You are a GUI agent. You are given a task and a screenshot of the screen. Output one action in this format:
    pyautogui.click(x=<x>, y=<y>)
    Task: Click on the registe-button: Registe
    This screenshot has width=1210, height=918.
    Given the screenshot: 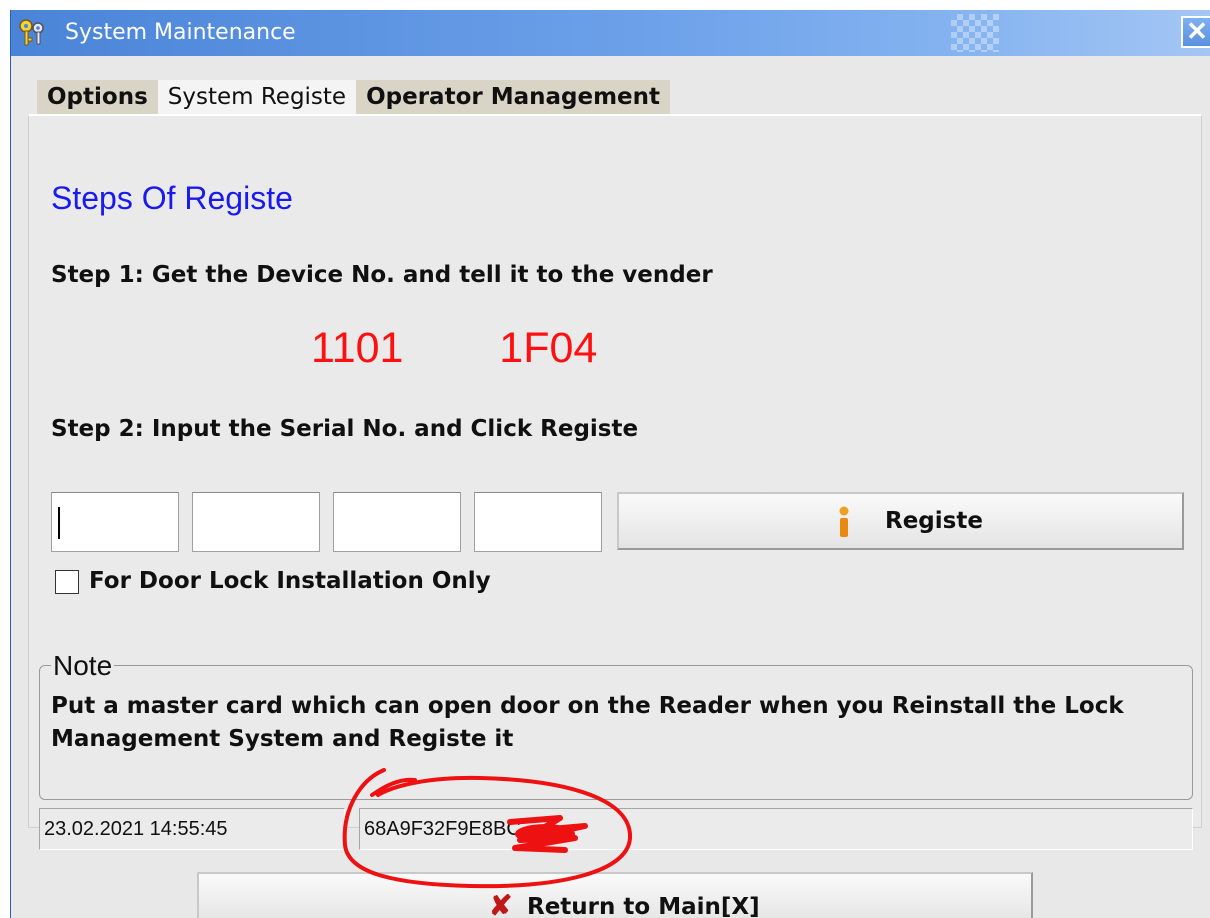 What is the action you would take?
    pyautogui.click(x=900, y=521)
    